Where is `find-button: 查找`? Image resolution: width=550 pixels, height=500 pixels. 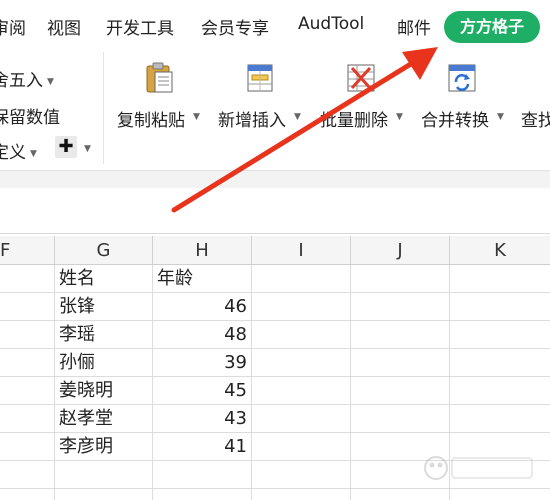
find-button: 查找 is located at coordinates (535, 105).